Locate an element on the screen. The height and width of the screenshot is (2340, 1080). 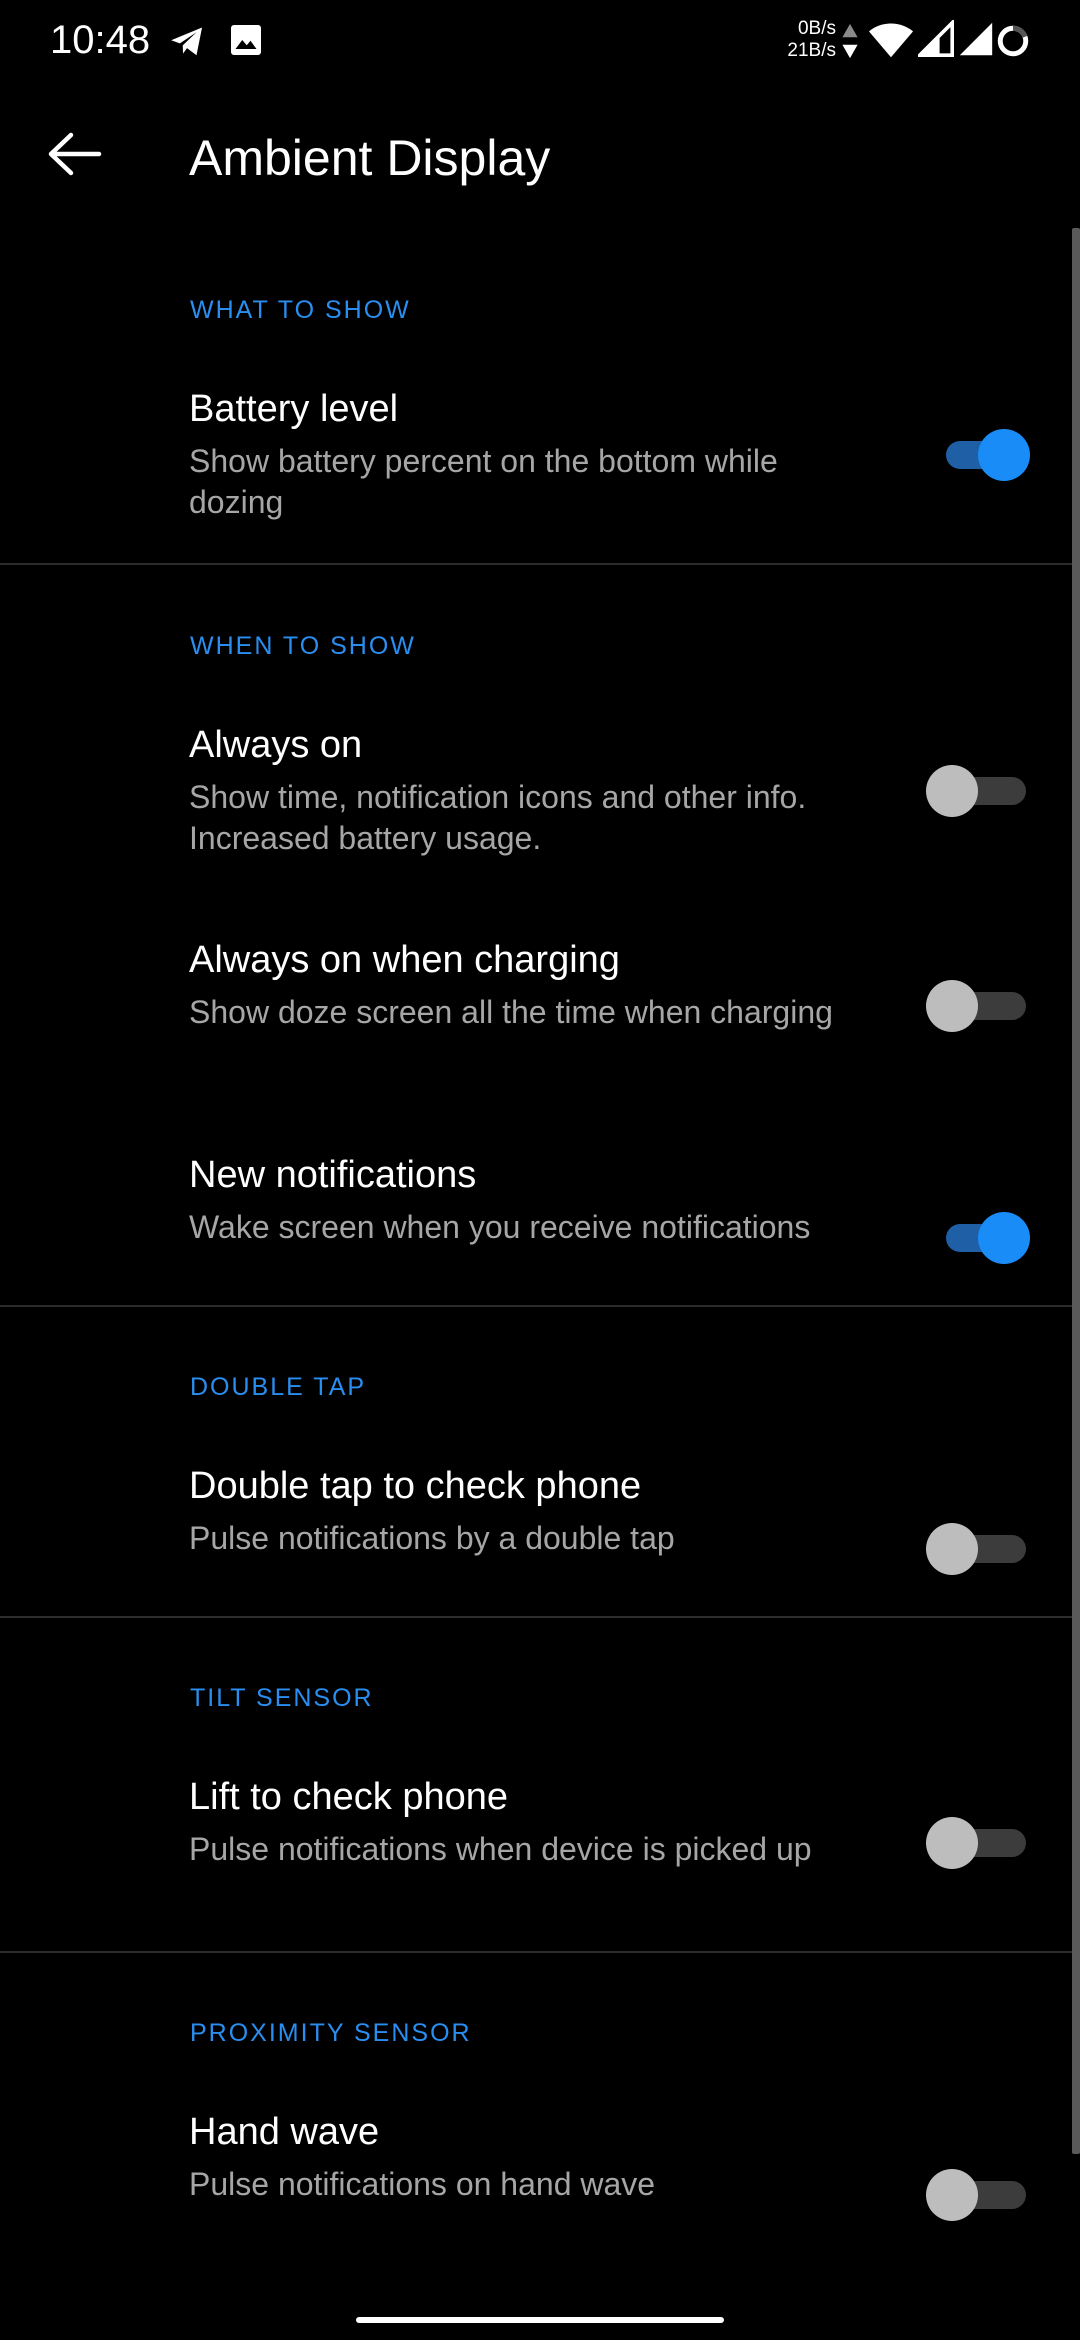
always-on-when-charging-switch is located at coordinates (977, 1006).